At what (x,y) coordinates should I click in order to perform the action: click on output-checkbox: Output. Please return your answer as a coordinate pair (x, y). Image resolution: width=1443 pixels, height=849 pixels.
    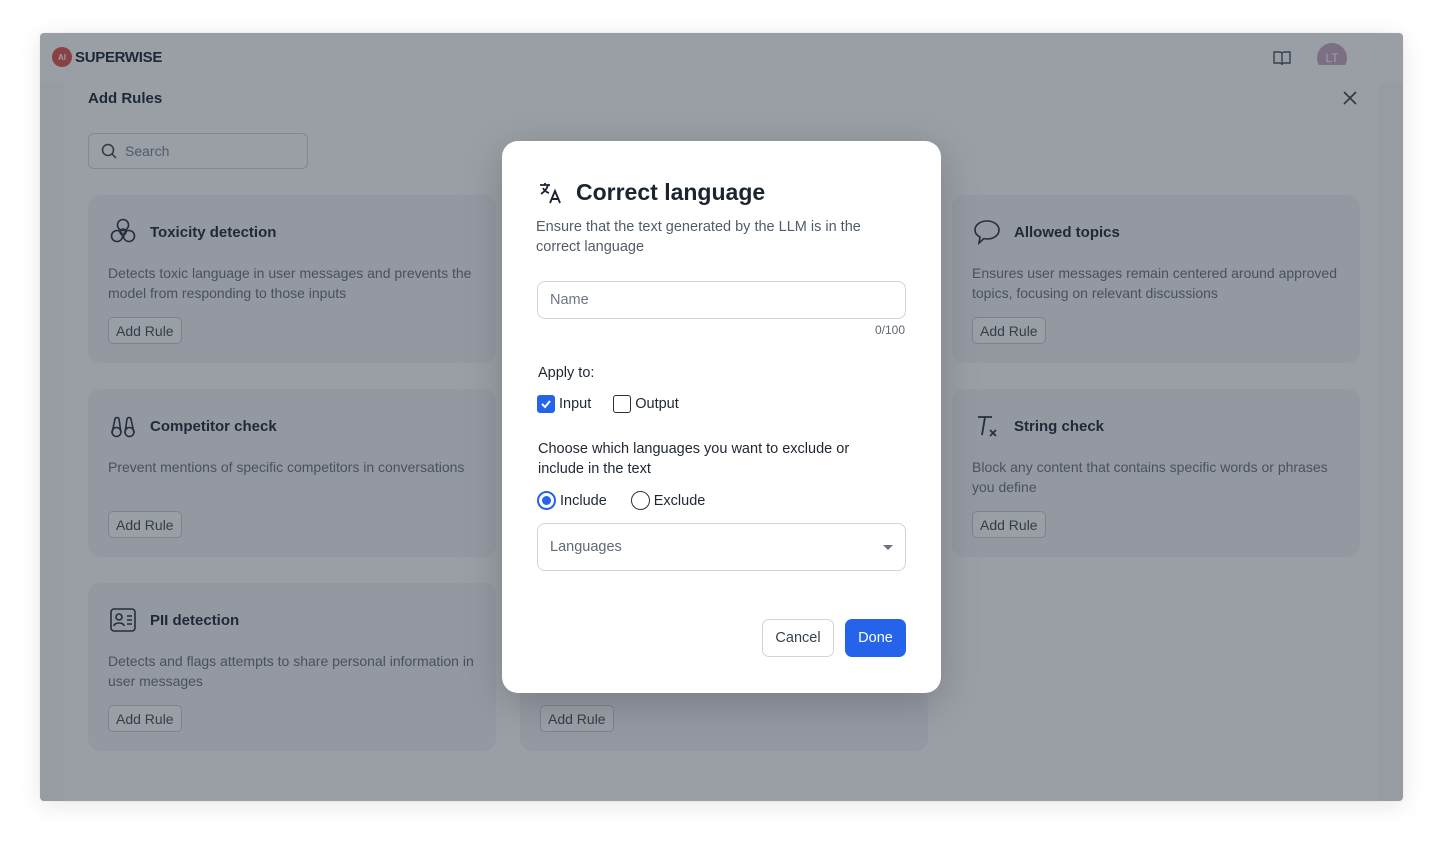
    Looking at the image, I should click on (646, 404).